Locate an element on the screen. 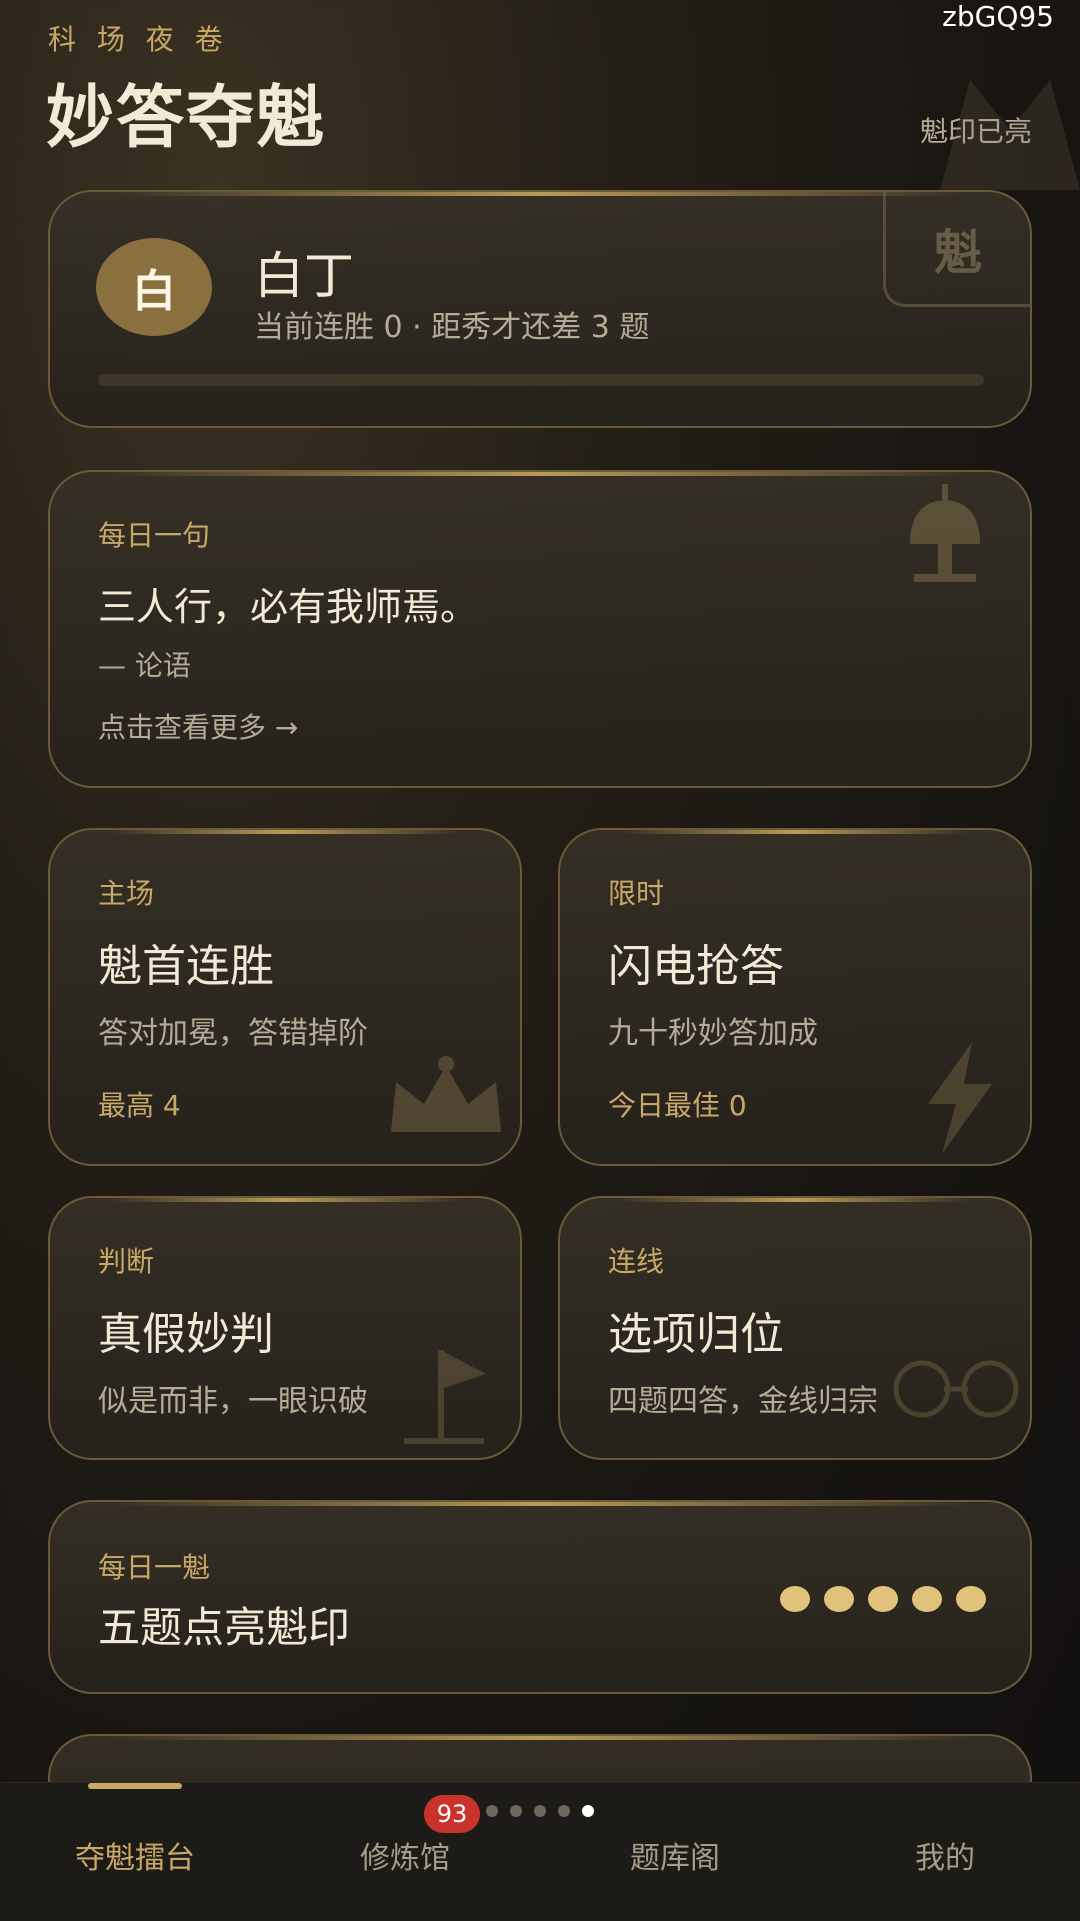 The image size is (1080, 1921). seal-stamp-char: 魁 is located at coordinates (957, 253).